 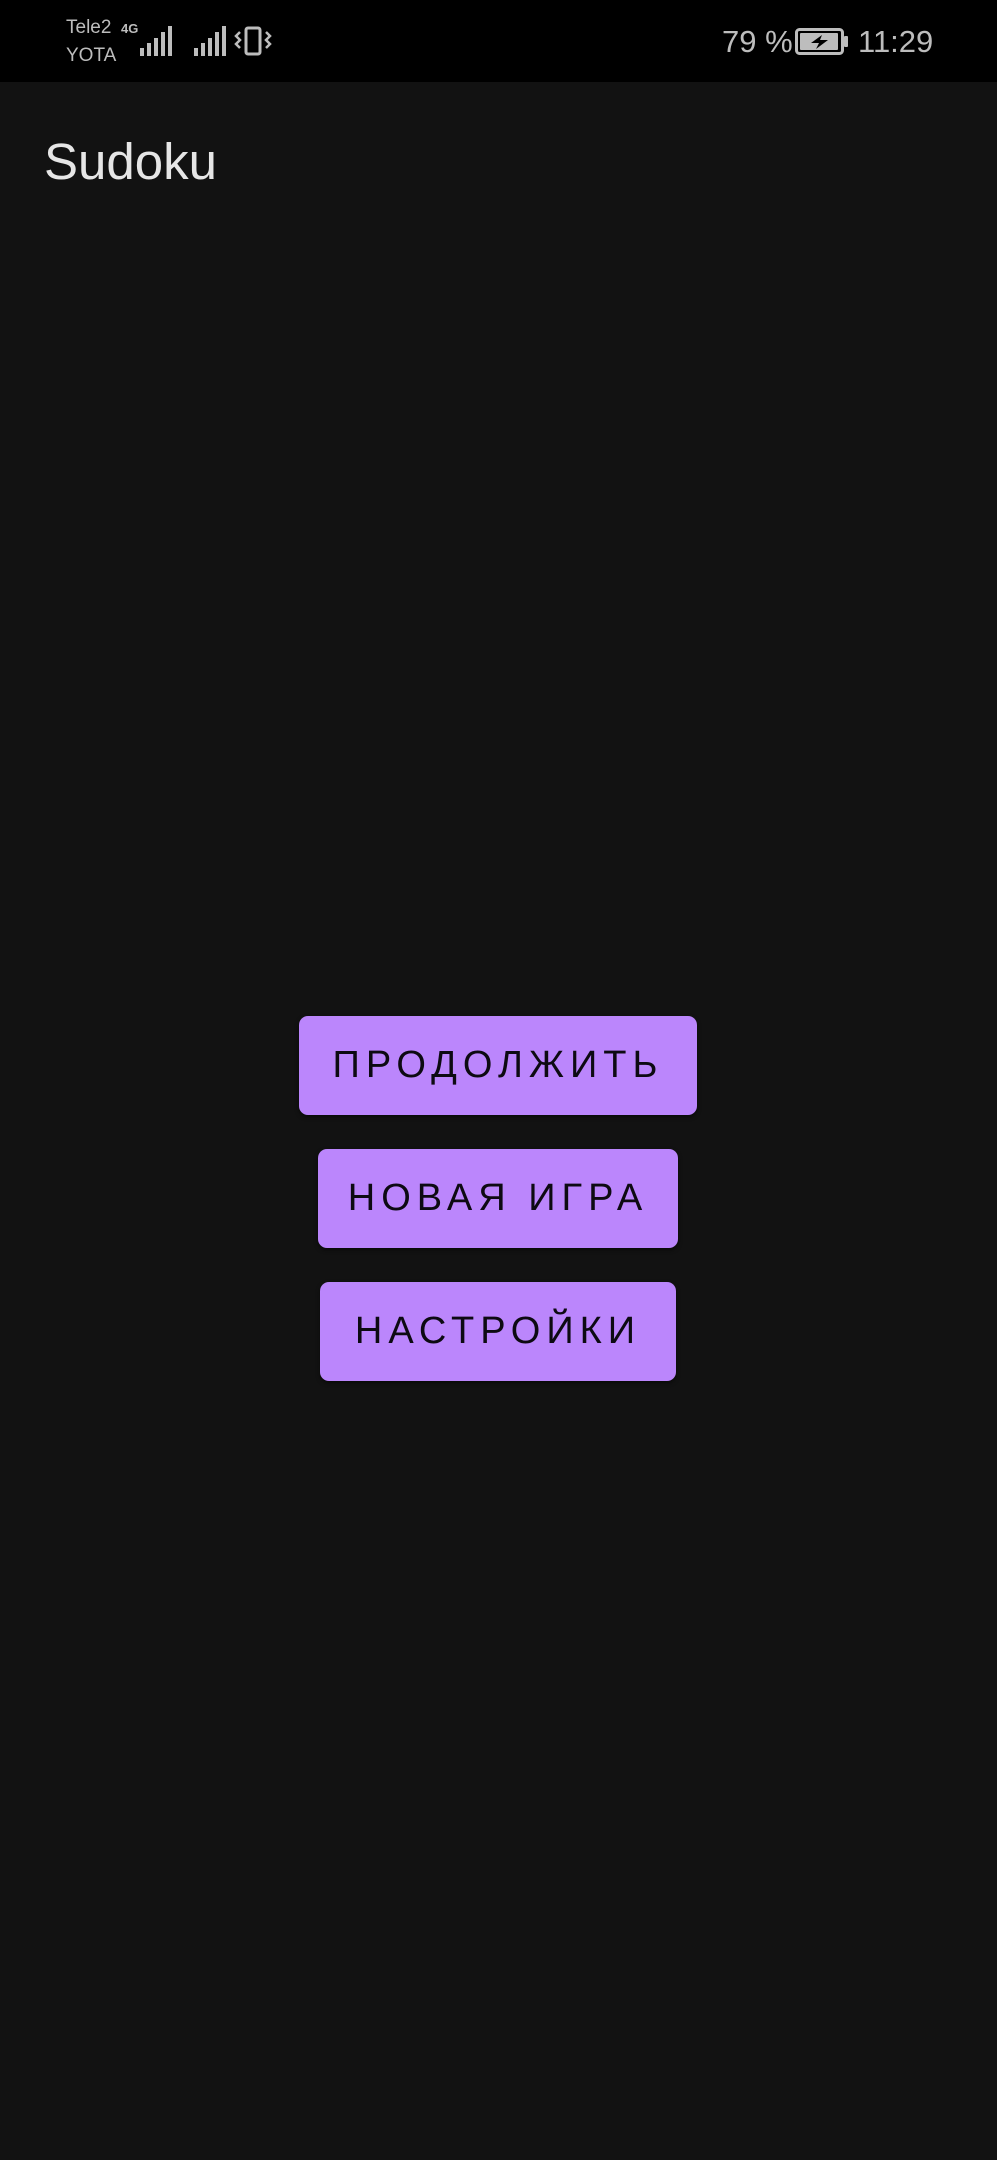 What do you see at coordinates (130, 28) in the screenshot?
I see `network-type: 4G` at bounding box center [130, 28].